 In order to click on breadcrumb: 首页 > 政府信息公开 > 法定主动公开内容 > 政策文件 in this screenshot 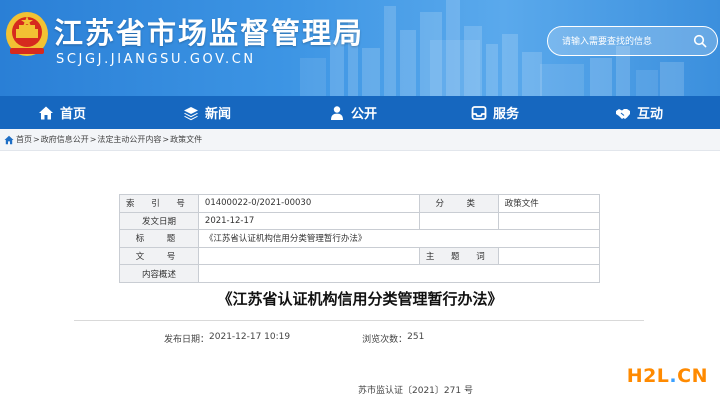, I will do `click(360, 140)`.